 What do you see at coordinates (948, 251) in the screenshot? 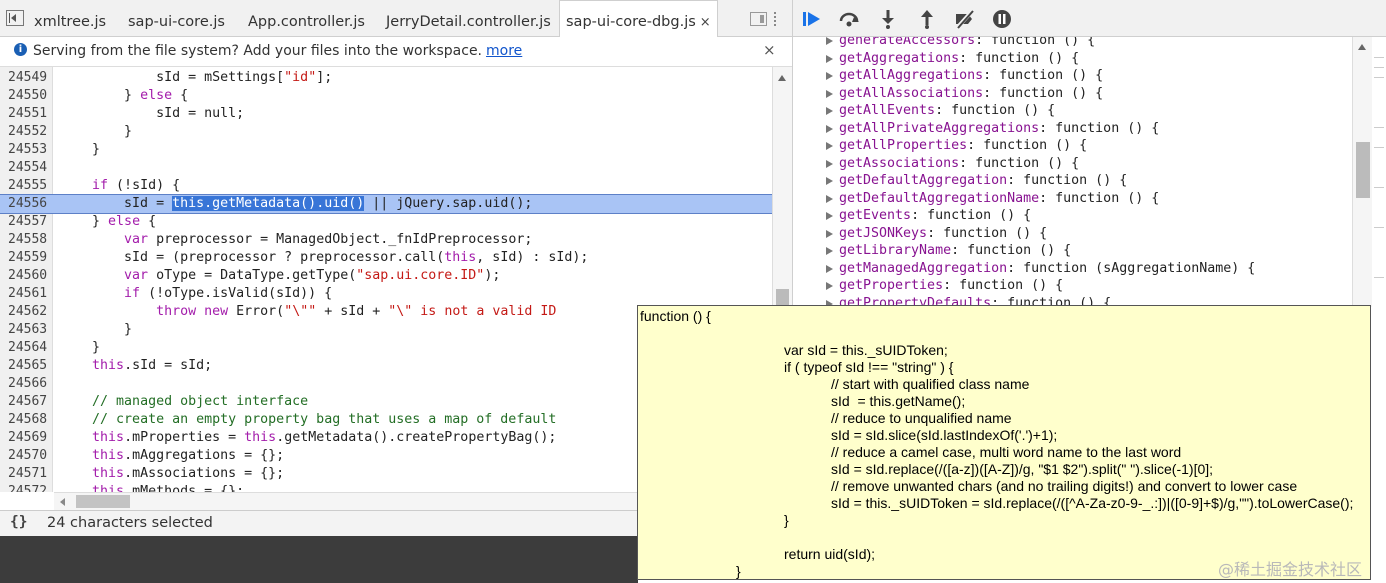
I see `scope-property: getLibraryName: function () {` at bounding box center [948, 251].